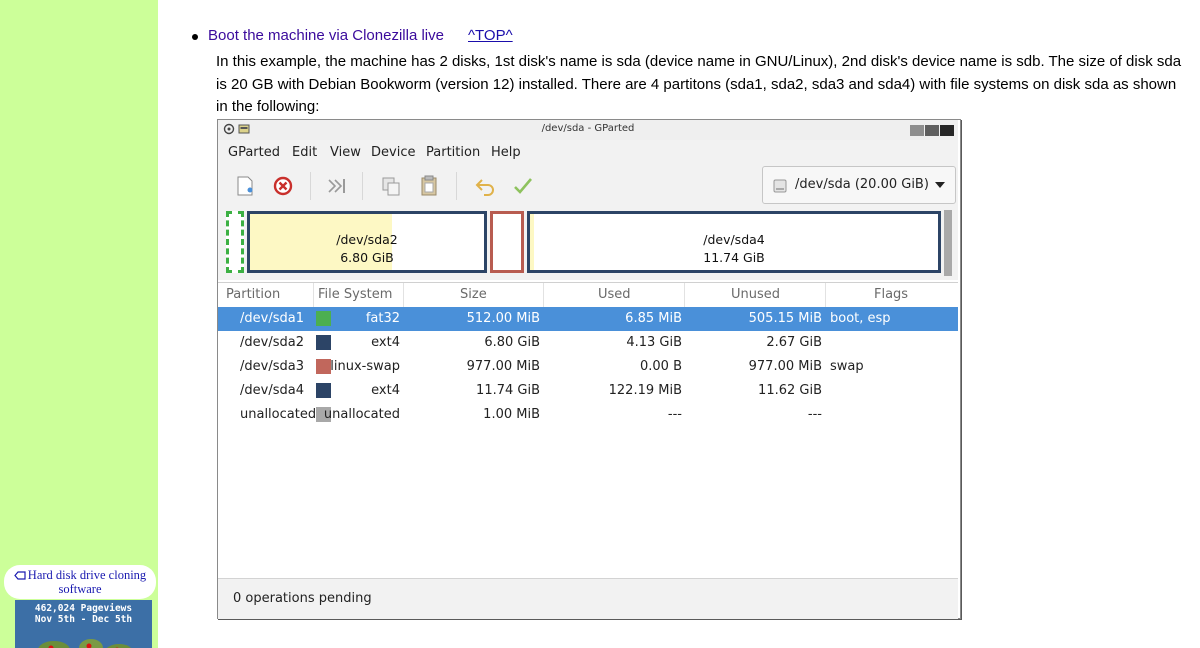  Describe the element at coordinates (947, 130) in the screenshot. I see `close-button` at that location.